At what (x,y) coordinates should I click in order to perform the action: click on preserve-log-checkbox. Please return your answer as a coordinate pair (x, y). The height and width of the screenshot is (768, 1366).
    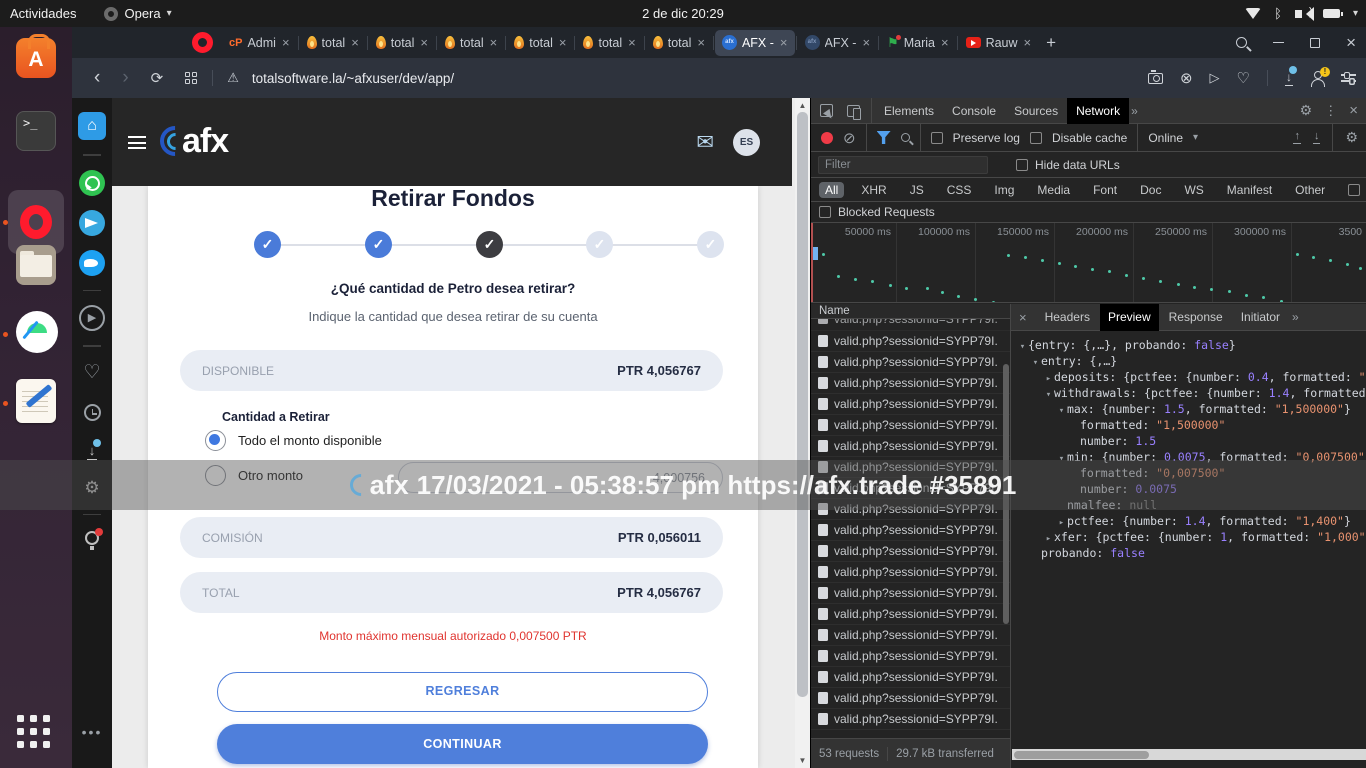
    Looking at the image, I should click on (936, 137).